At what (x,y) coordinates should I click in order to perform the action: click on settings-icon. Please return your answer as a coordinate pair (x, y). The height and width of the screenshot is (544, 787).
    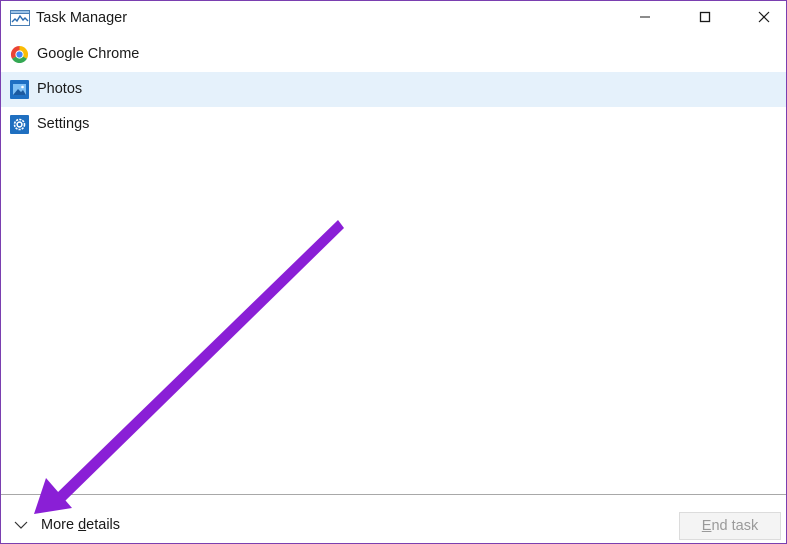
    Looking at the image, I should click on (19, 124).